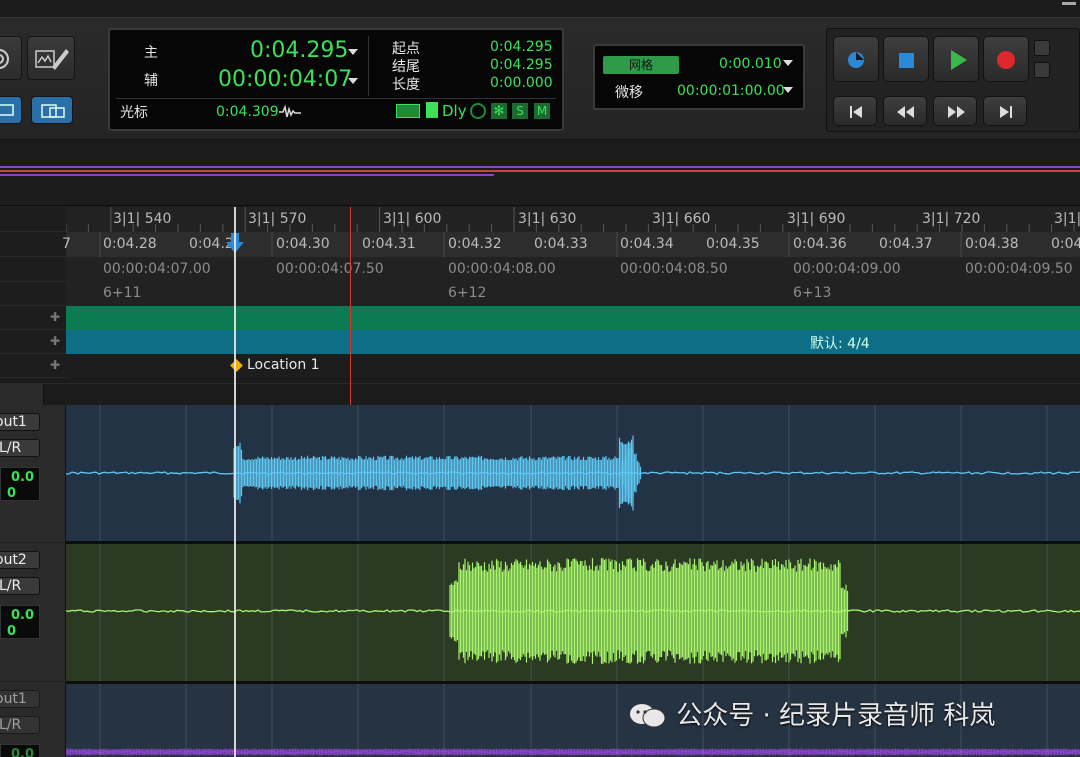 The height and width of the screenshot is (757, 1080). I want to click on minsecs-ruler-label, so click(33, 244).